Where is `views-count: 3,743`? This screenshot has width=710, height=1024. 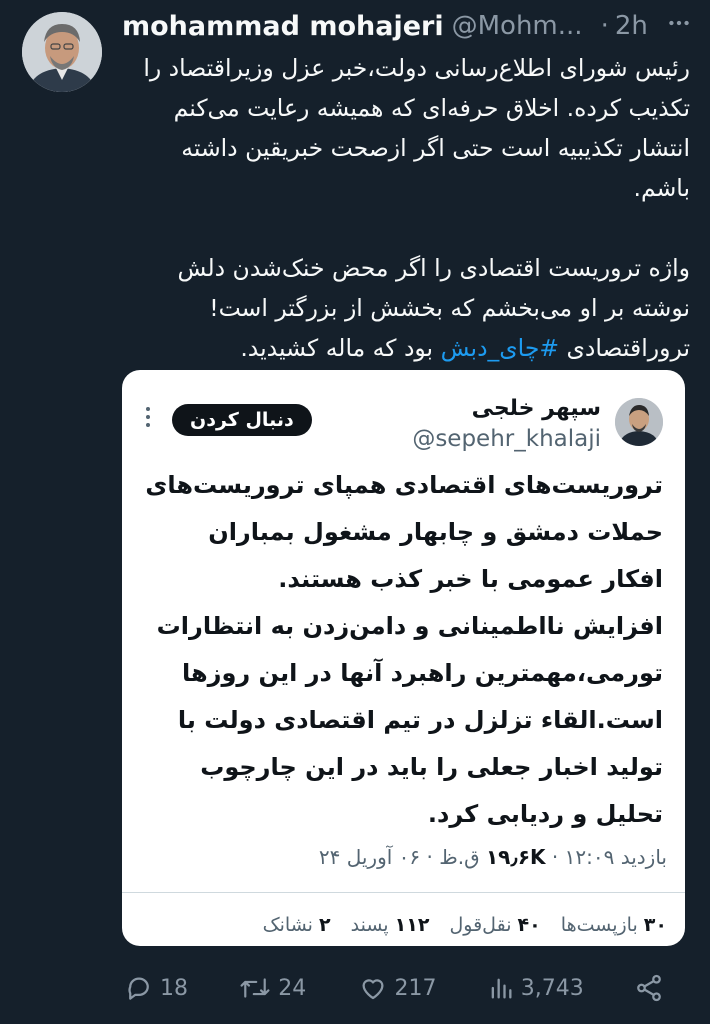 views-count: 3,743 is located at coordinates (552, 988).